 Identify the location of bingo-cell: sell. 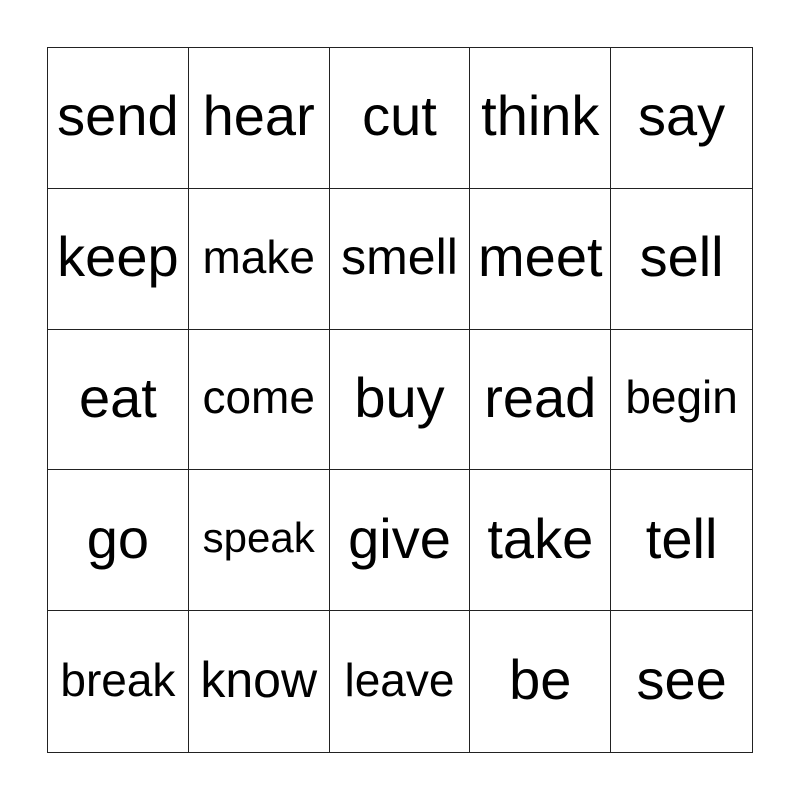
(681, 259).